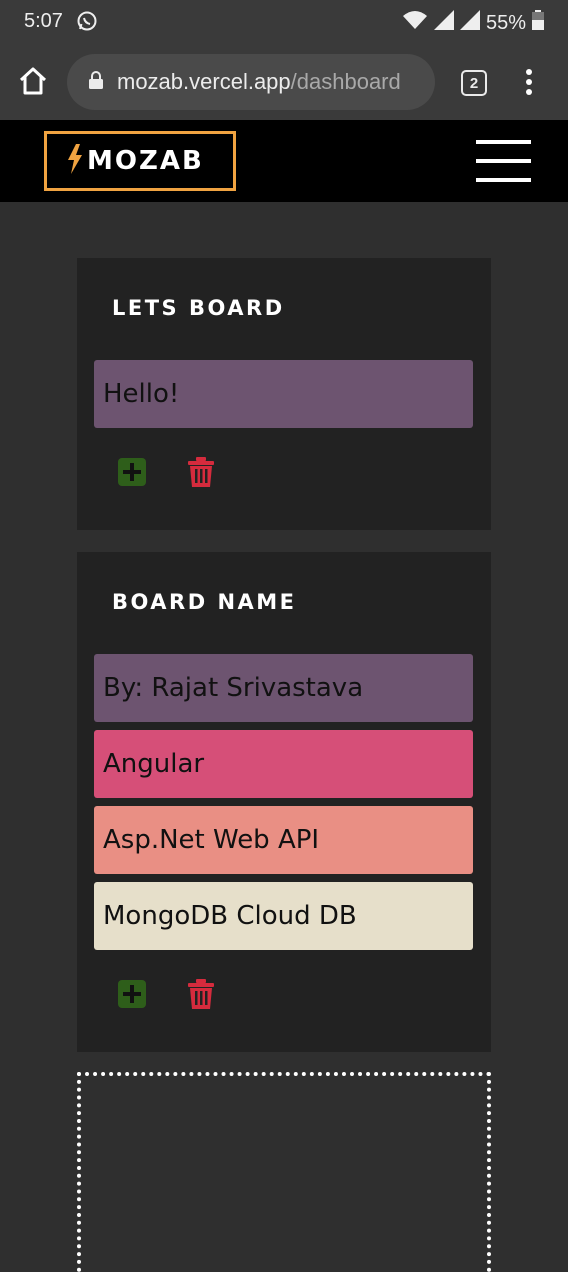 This screenshot has height=1272, width=568. I want to click on whatsapp-icon, so click(87, 24).